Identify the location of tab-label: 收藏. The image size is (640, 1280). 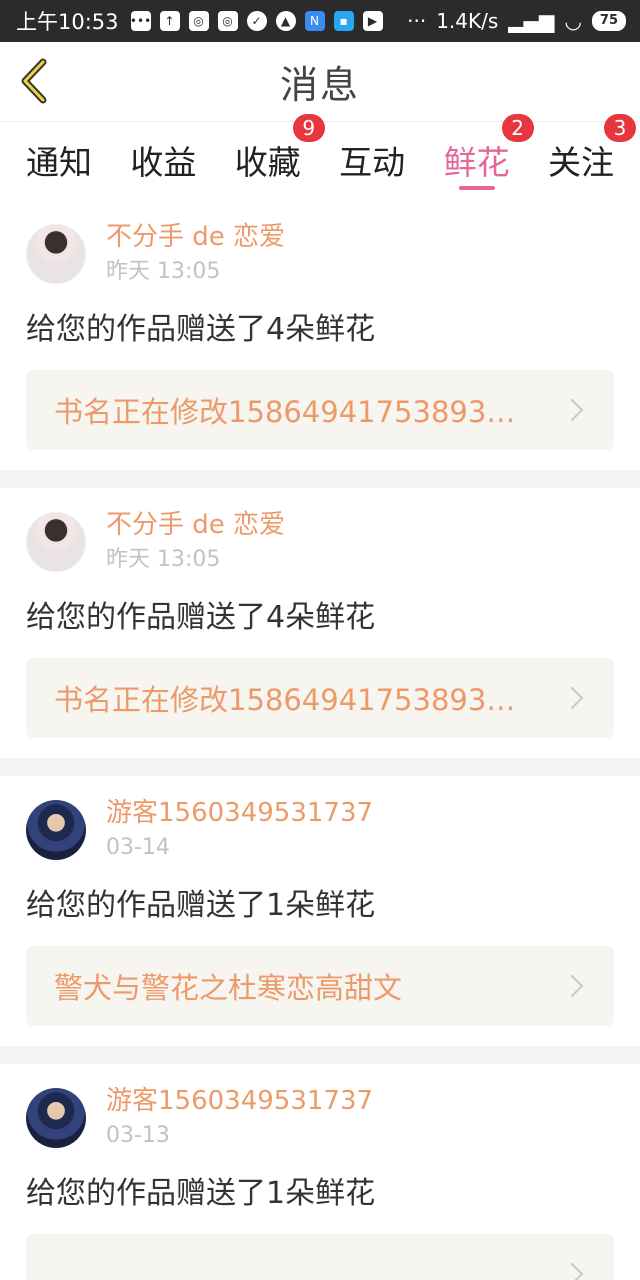
(267, 162).